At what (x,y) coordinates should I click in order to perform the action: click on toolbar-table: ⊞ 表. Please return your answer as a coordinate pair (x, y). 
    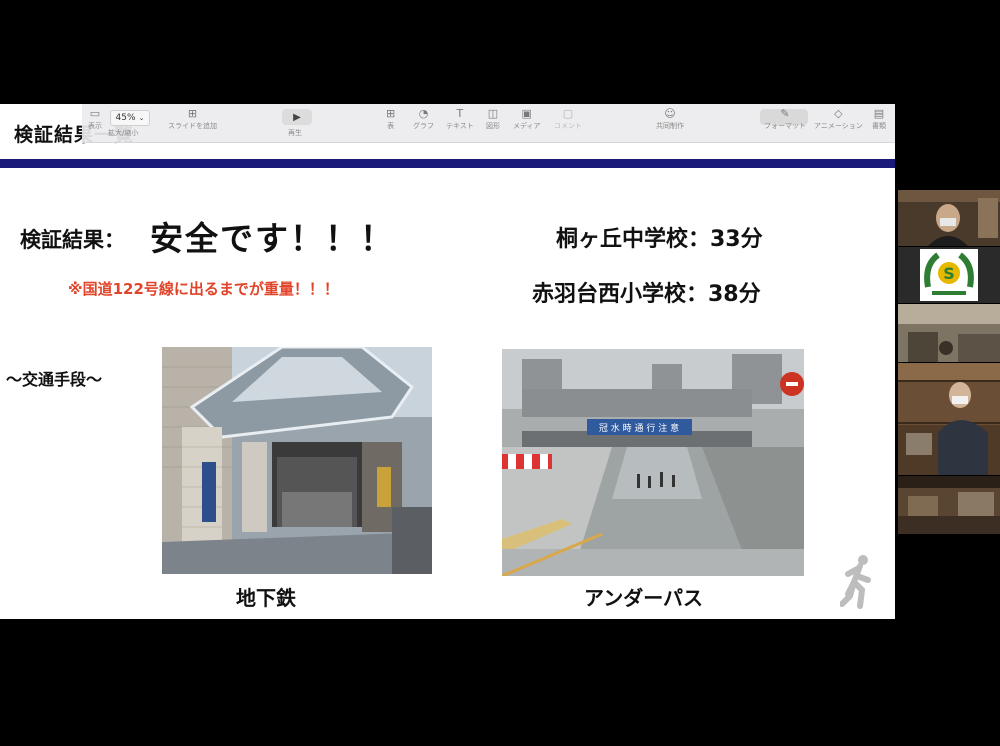
    Looking at the image, I should click on (390, 119).